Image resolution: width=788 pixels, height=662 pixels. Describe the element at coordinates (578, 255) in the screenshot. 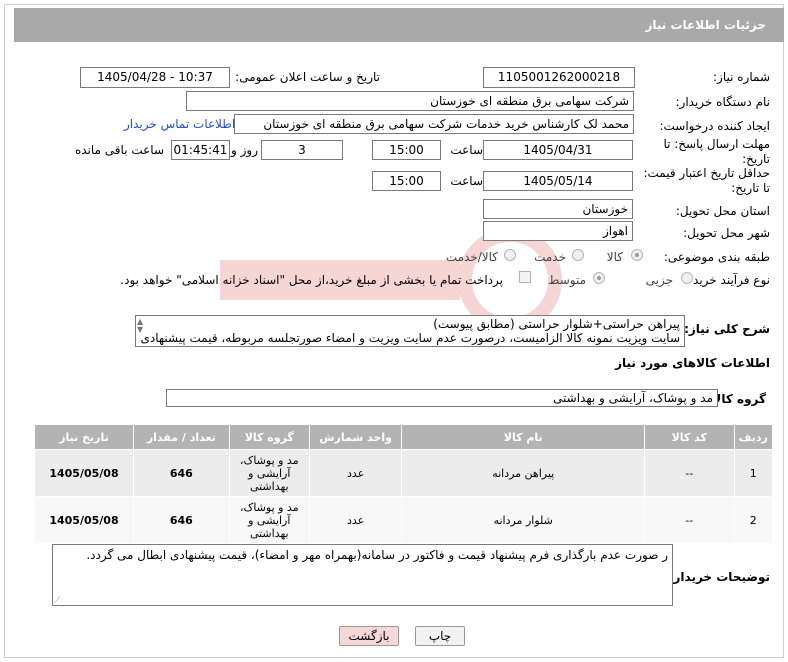

I see `category-radio-service` at that location.